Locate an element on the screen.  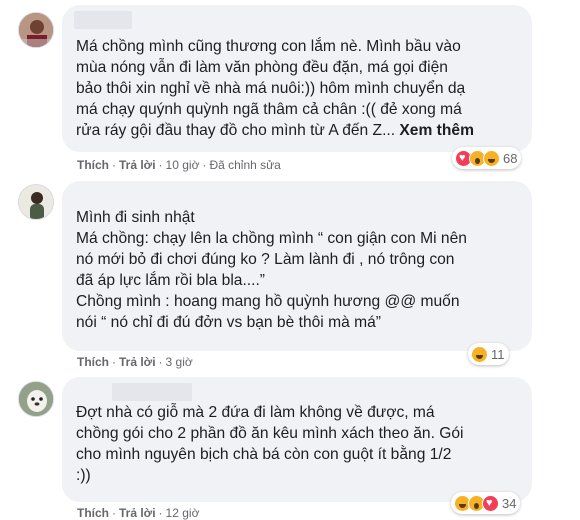
comment-meta: Thích · Trả lời · 12 giờ is located at coordinates (138, 513).